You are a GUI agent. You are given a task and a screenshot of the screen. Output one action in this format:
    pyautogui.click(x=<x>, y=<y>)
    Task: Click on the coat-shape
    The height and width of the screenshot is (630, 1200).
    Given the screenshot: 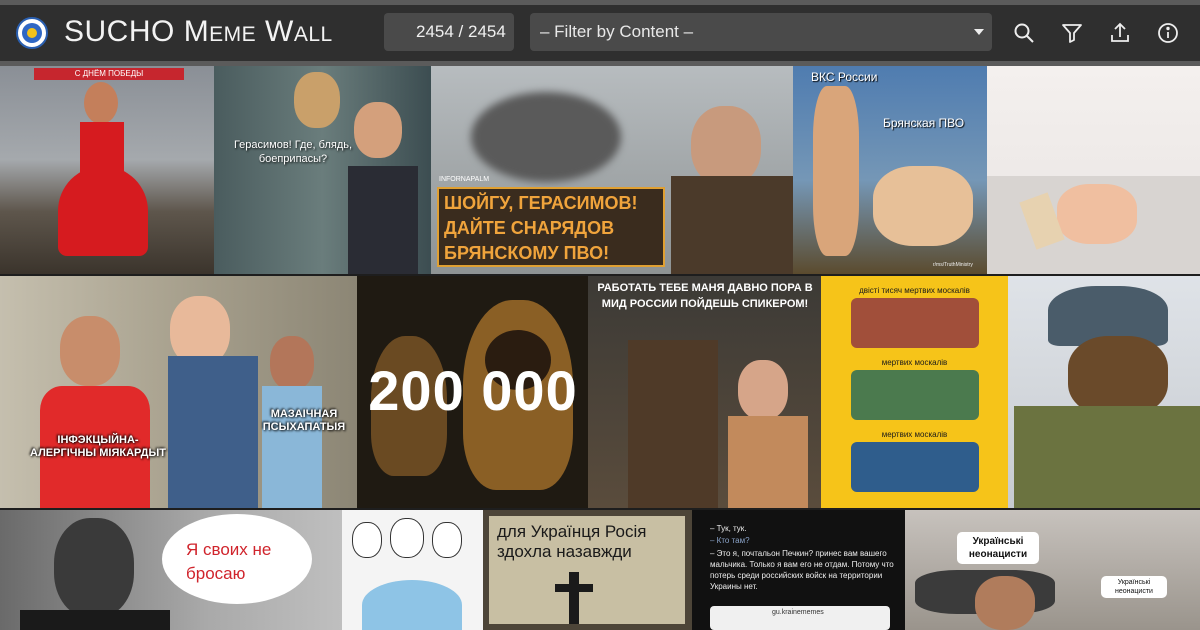 What is the action you would take?
    pyautogui.click(x=732, y=225)
    